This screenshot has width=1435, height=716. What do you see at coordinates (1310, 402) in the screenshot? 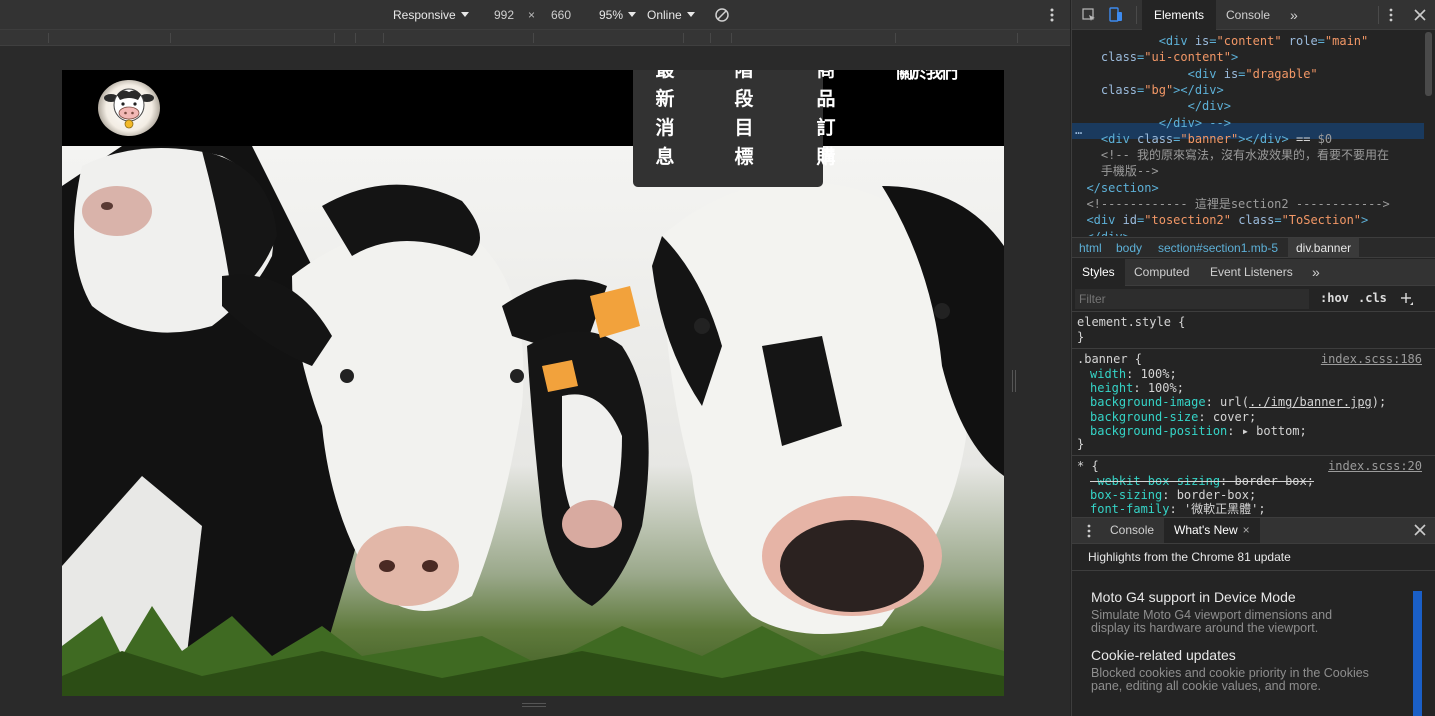
I see `css-url-link: ../img/banner.jpg` at bounding box center [1310, 402].